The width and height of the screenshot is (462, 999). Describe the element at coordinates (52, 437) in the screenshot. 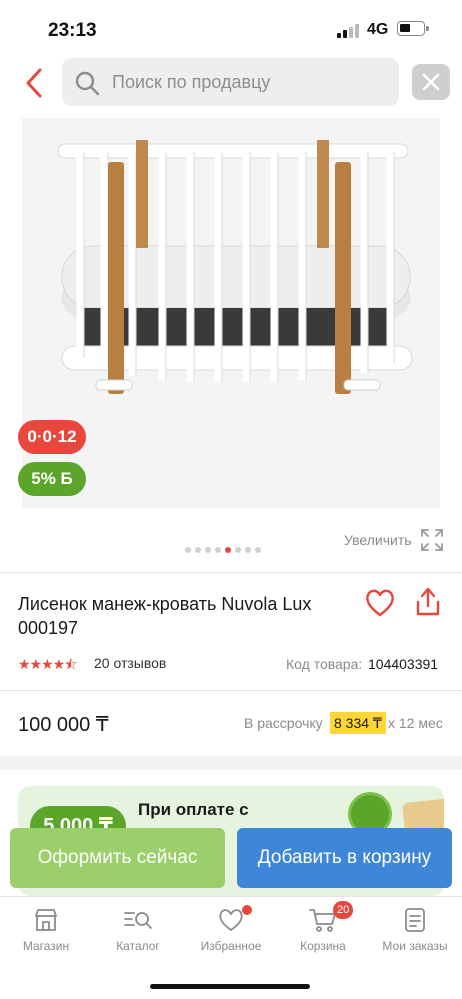

I see `installment-badge: 0·0·12` at that location.